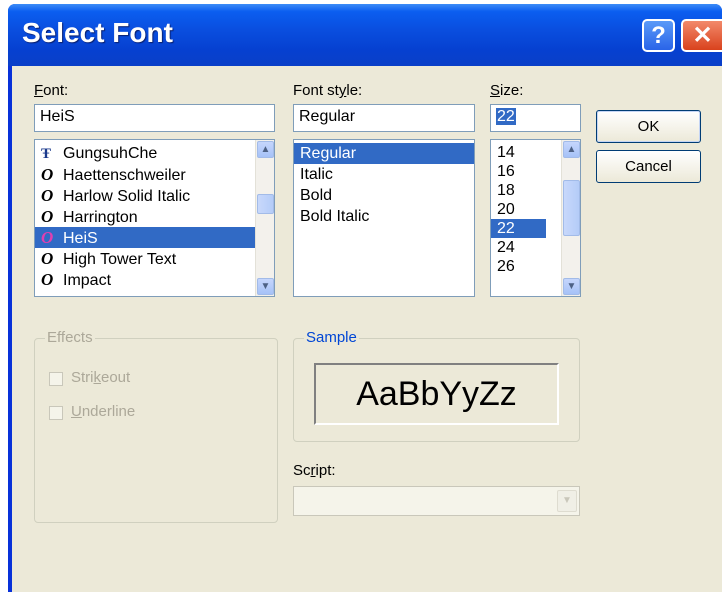 This screenshot has width=722, height=592. Describe the element at coordinates (518, 209) in the screenshot. I see `size-list-item: 20` at that location.